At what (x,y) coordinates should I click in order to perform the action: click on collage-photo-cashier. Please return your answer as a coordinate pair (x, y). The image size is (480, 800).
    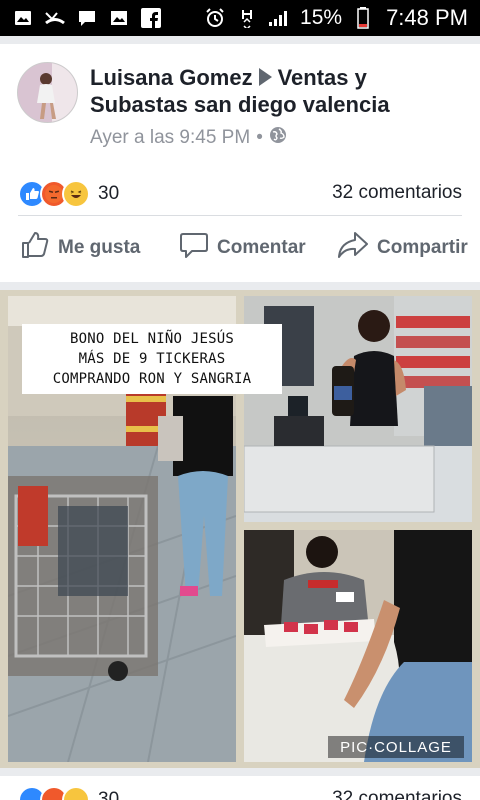
    Looking at the image, I should click on (358, 646).